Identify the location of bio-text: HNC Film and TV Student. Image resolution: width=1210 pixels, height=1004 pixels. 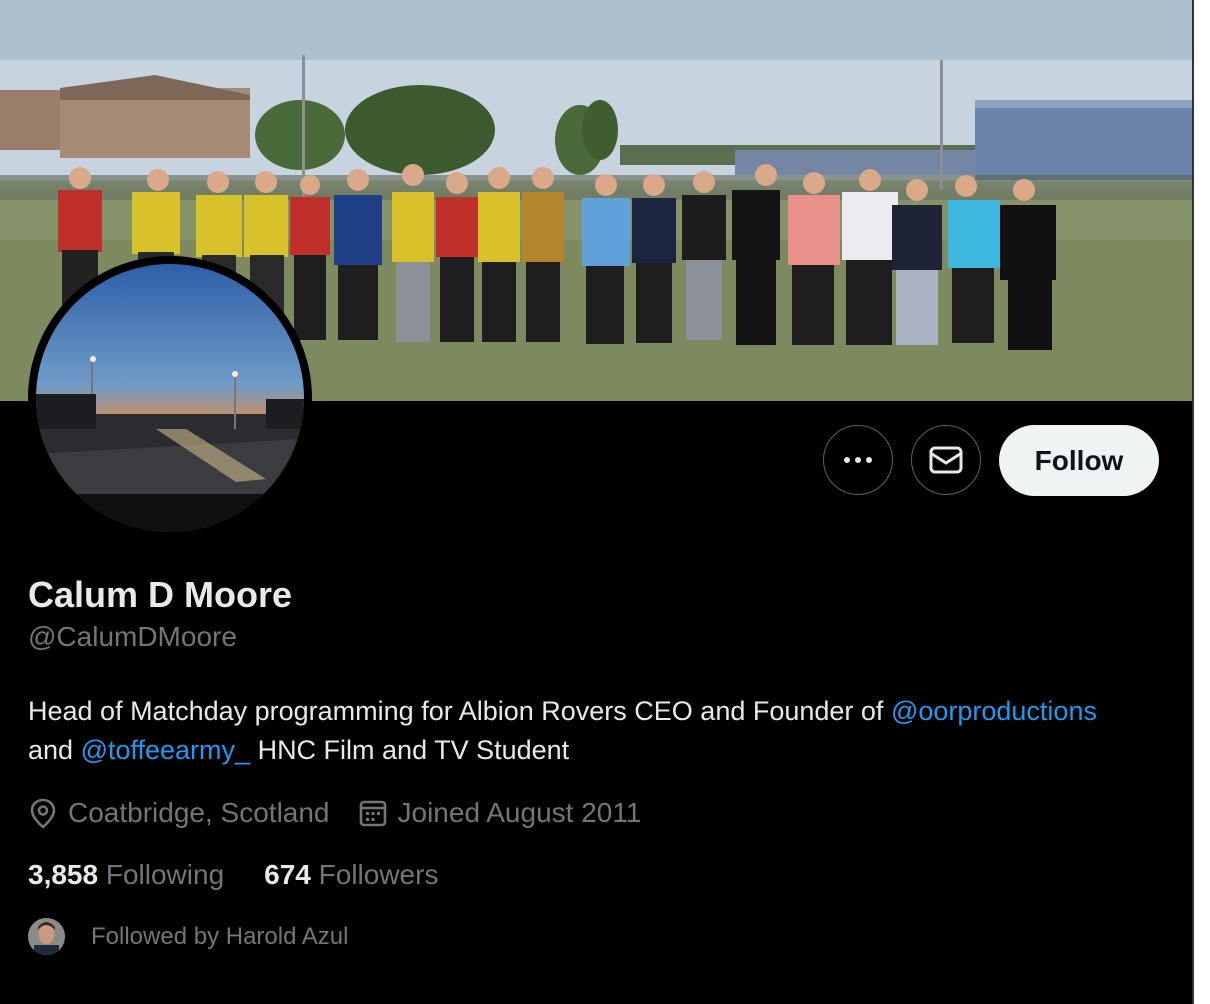
(410, 750).